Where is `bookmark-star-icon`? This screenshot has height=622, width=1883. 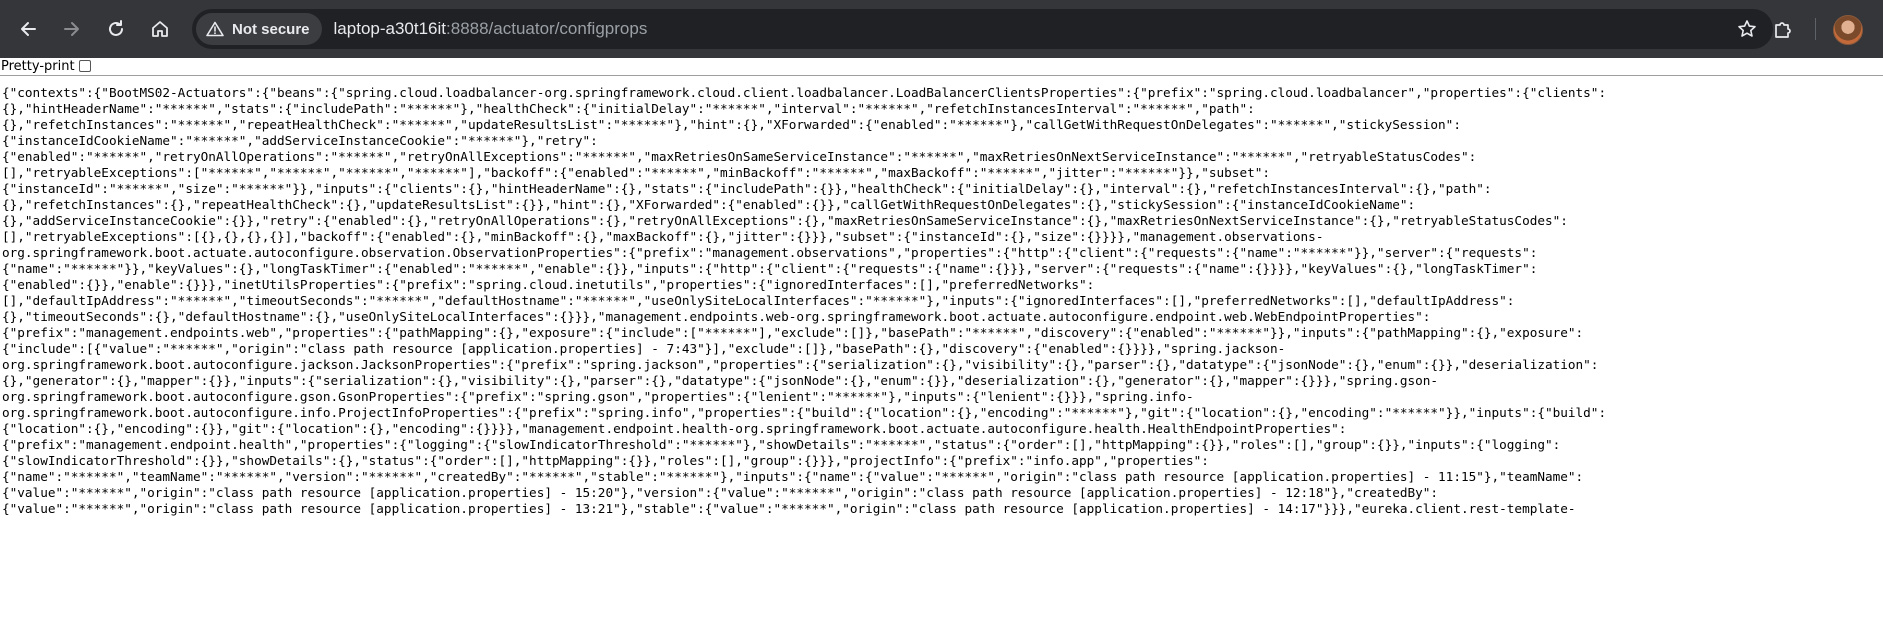 bookmark-star-icon is located at coordinates (1747, 29).